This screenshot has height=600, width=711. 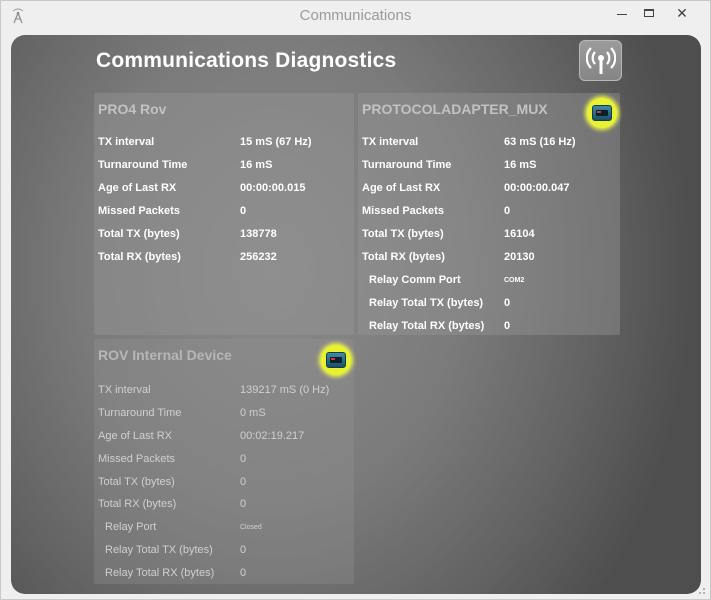 What do you see at coordinates (223, 416) in the screenshot?
I see `stat-row: Turnaround Time 0 mS` at bounding box center [223, 416].